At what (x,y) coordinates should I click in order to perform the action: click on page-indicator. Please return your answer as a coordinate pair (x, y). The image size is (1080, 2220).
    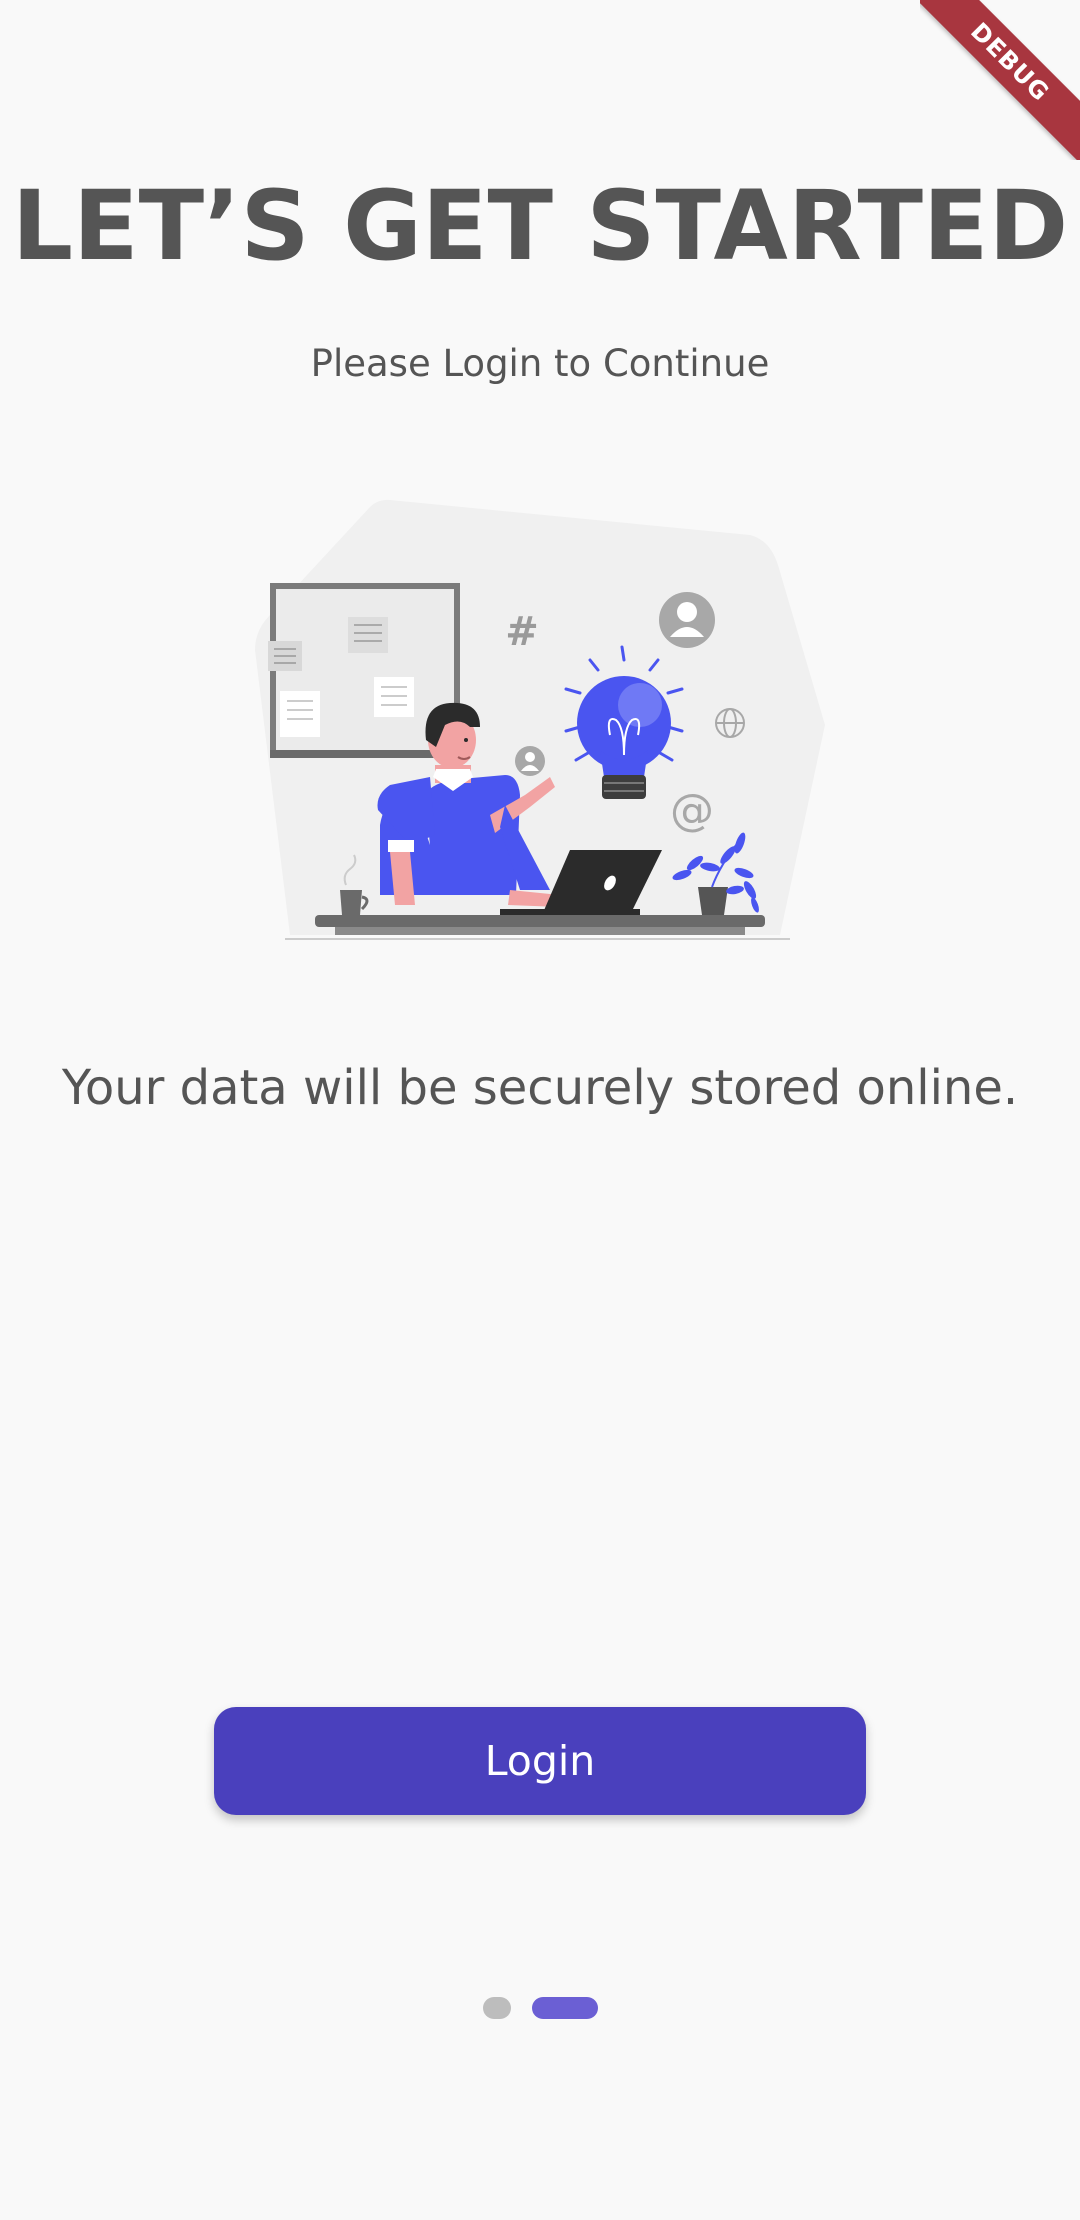
    Looking at the image, I should click on (540, 2008).